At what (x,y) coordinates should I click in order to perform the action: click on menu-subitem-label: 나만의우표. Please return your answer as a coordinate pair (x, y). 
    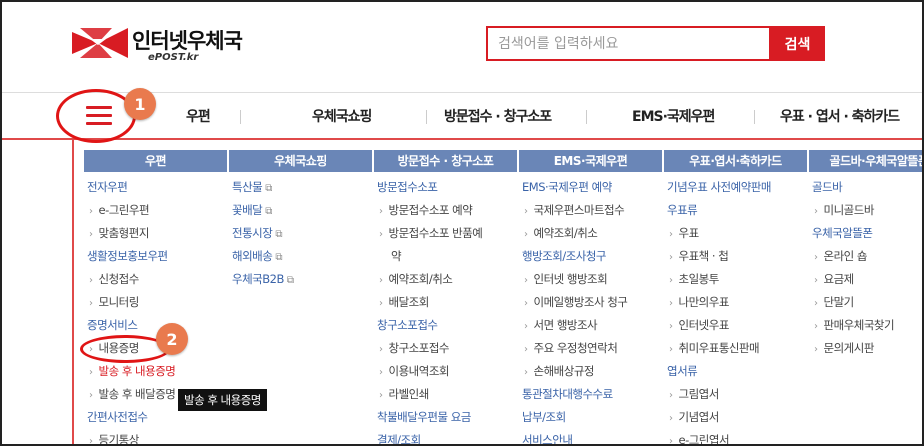
    Looking at the image, I should click on (704, 302).